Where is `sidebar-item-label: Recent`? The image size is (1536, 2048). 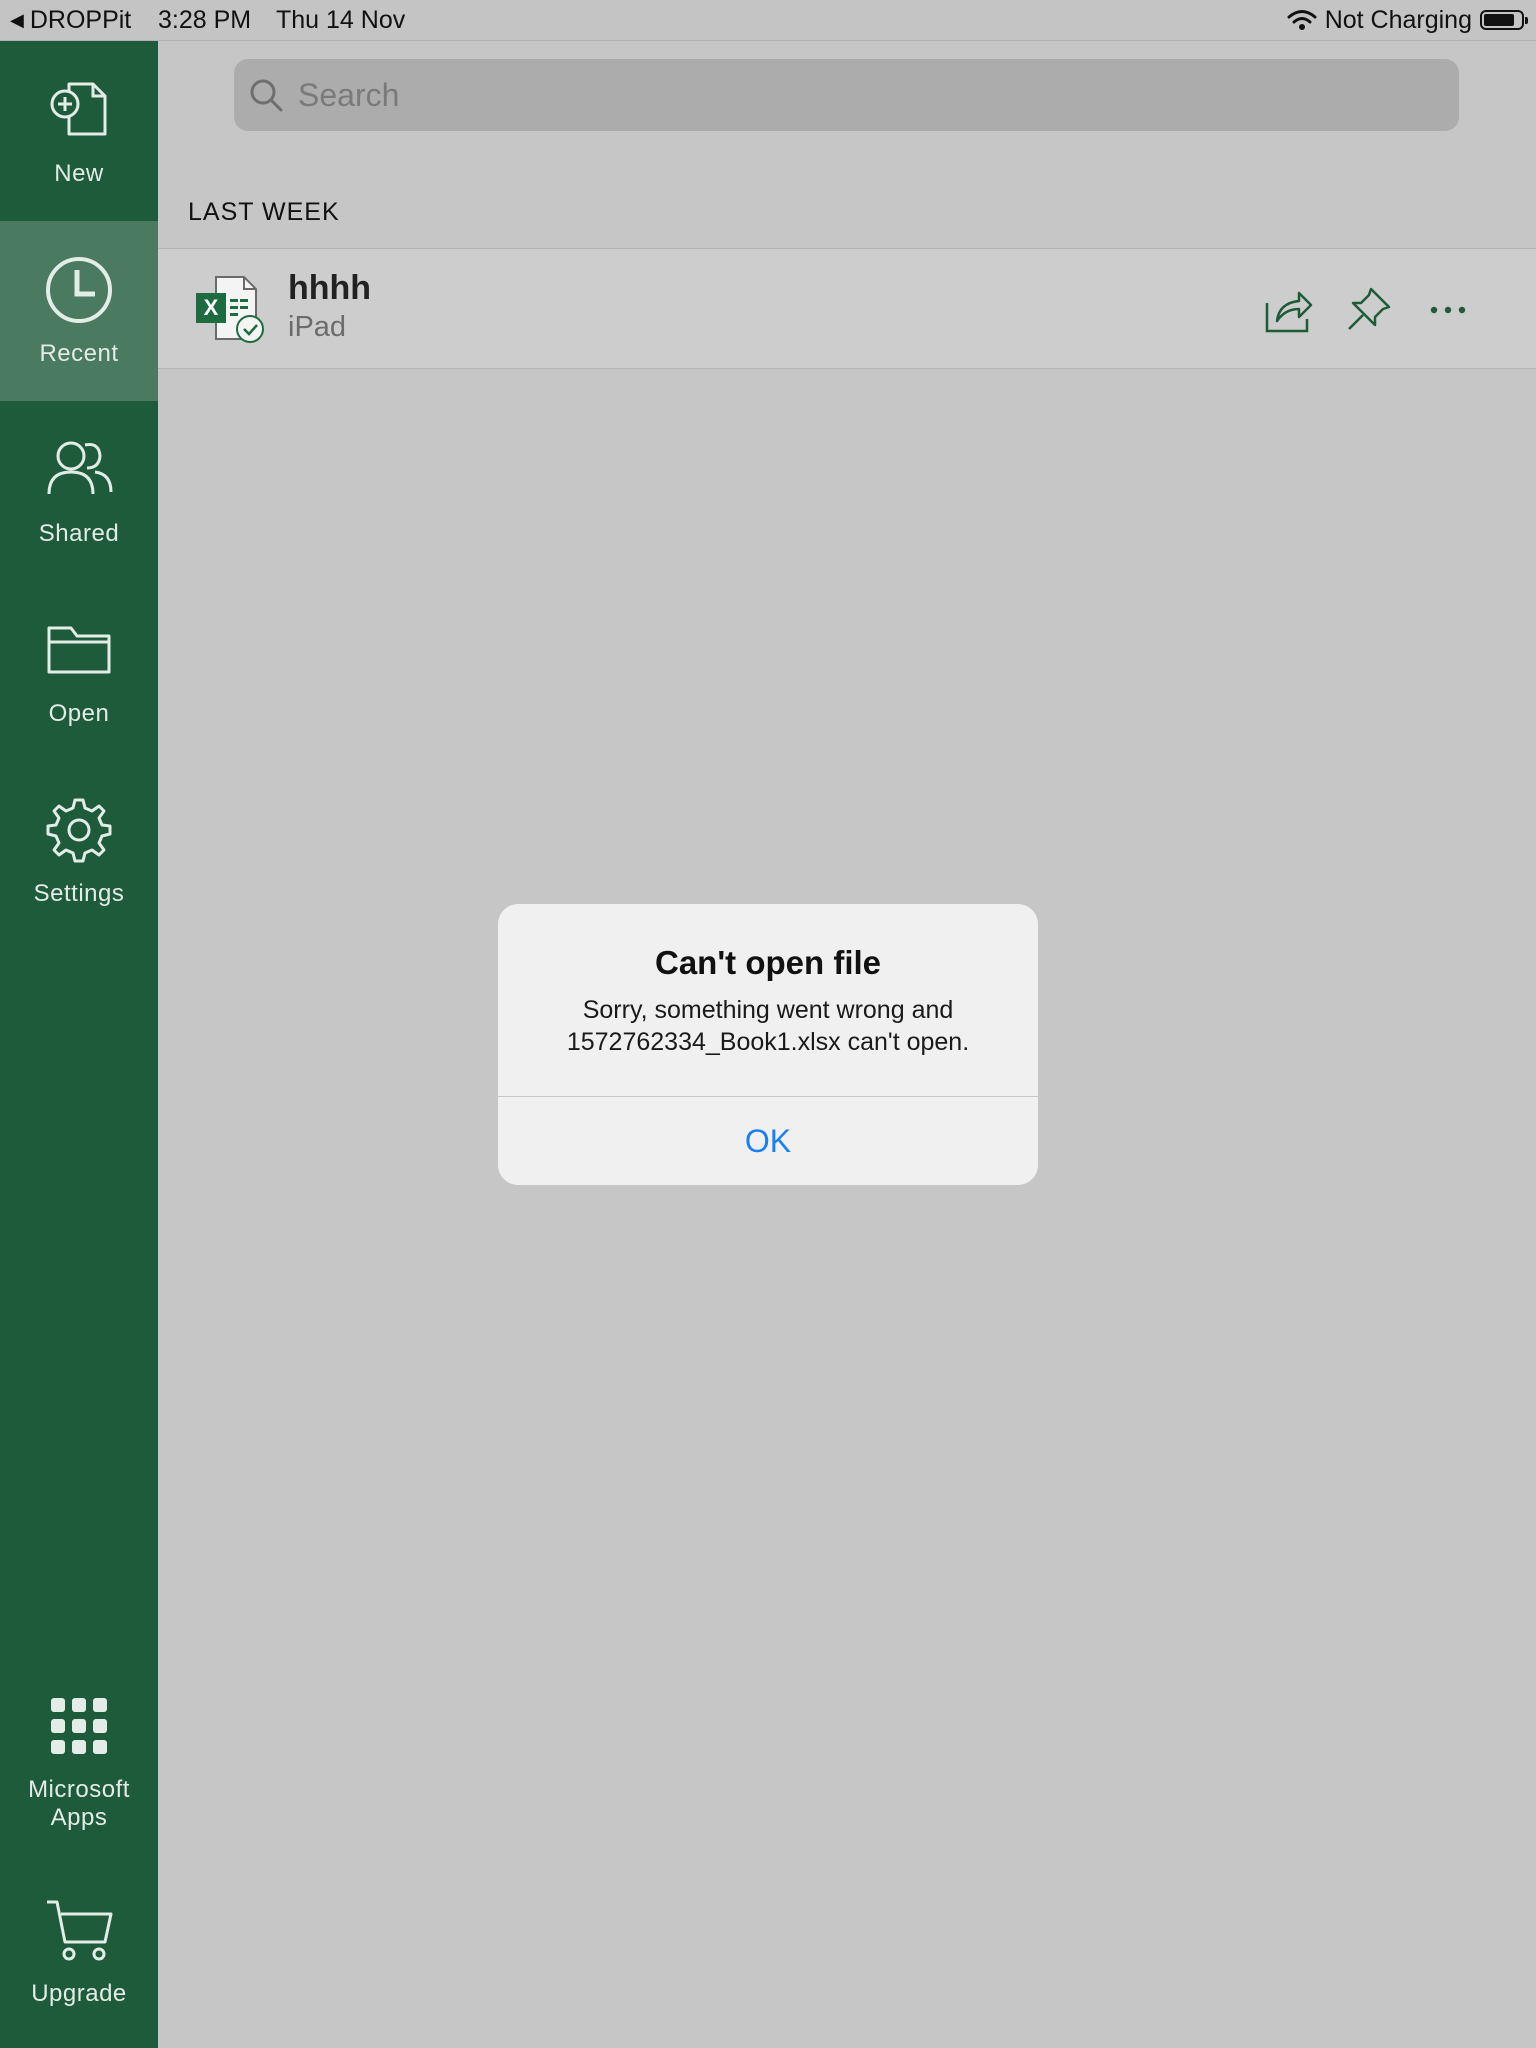
sidebar-item-label: Recent is located at coordinates (79, 353).